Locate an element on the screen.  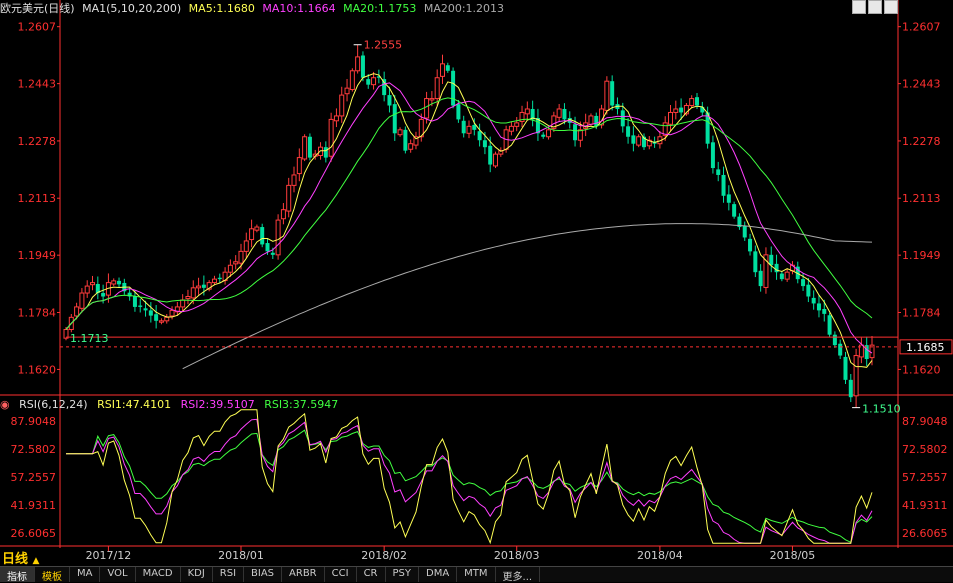
price-axis-label-left: 1.2607 is located at coordinates (37, 27).